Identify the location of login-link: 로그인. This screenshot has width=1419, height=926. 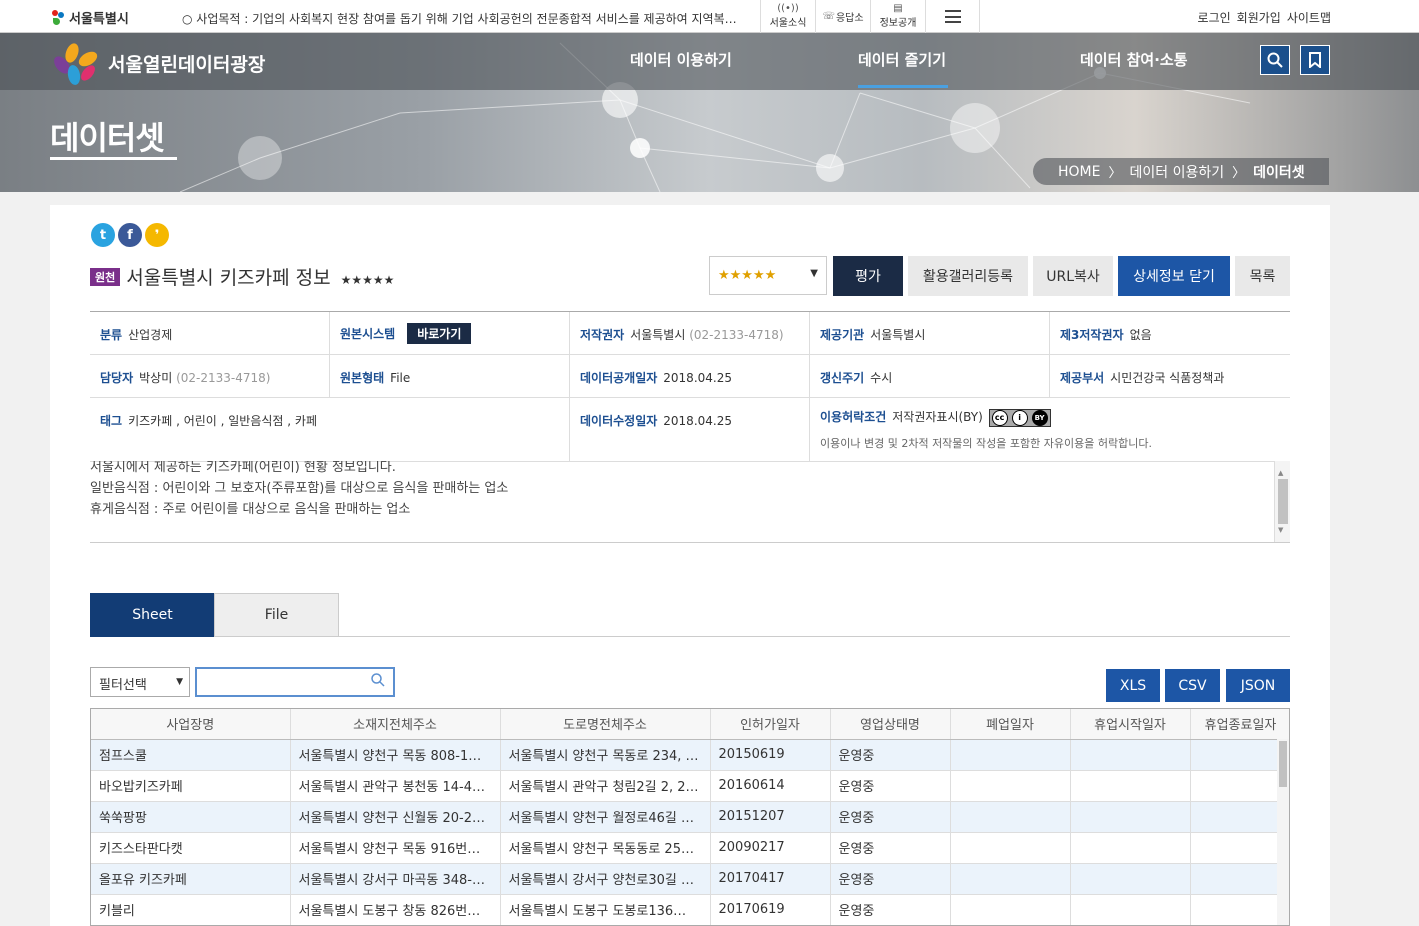
(1214, 17).